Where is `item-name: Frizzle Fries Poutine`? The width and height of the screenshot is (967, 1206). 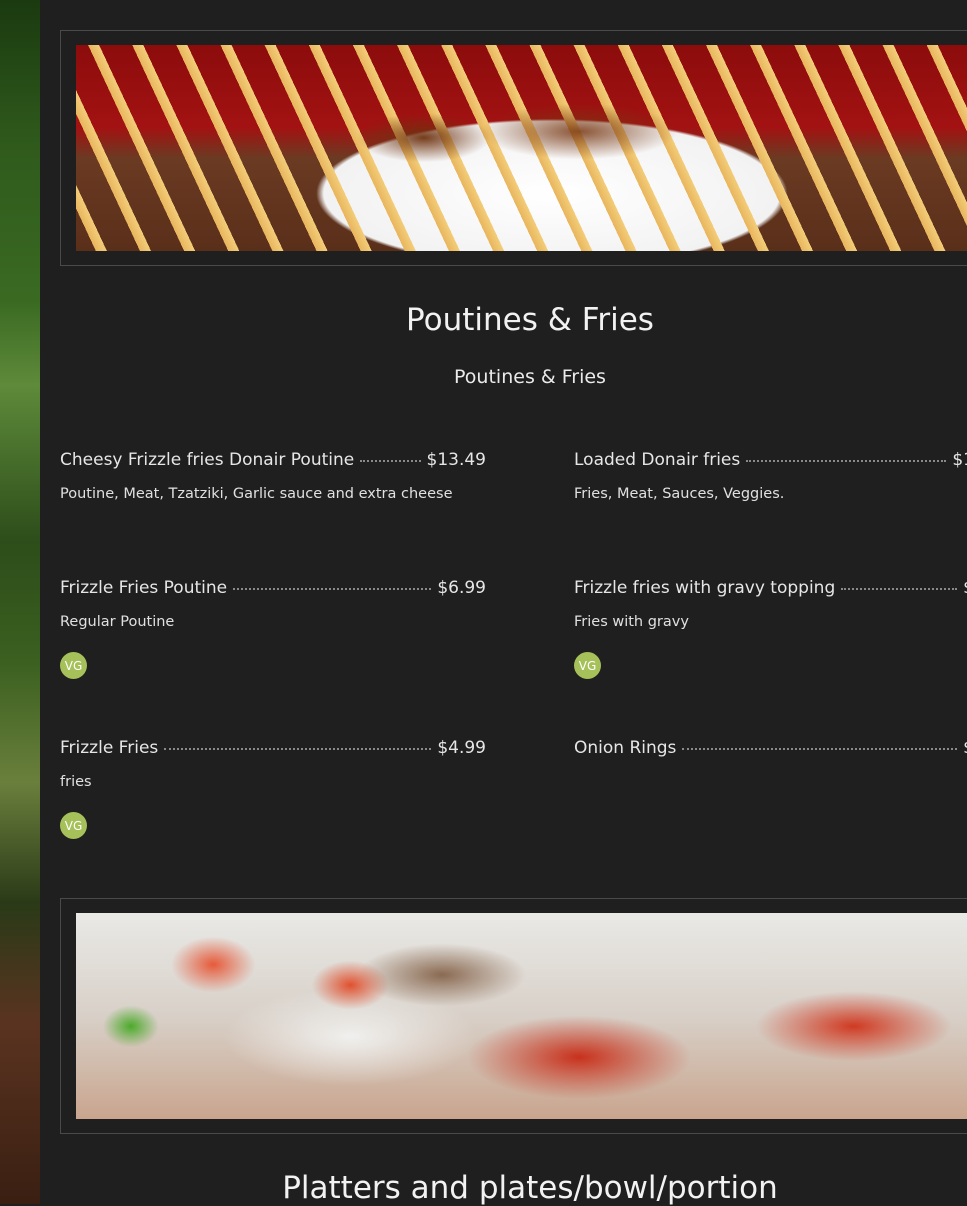 item-name: Frizzle Fries Poutine is located at coordinates (144, 588).